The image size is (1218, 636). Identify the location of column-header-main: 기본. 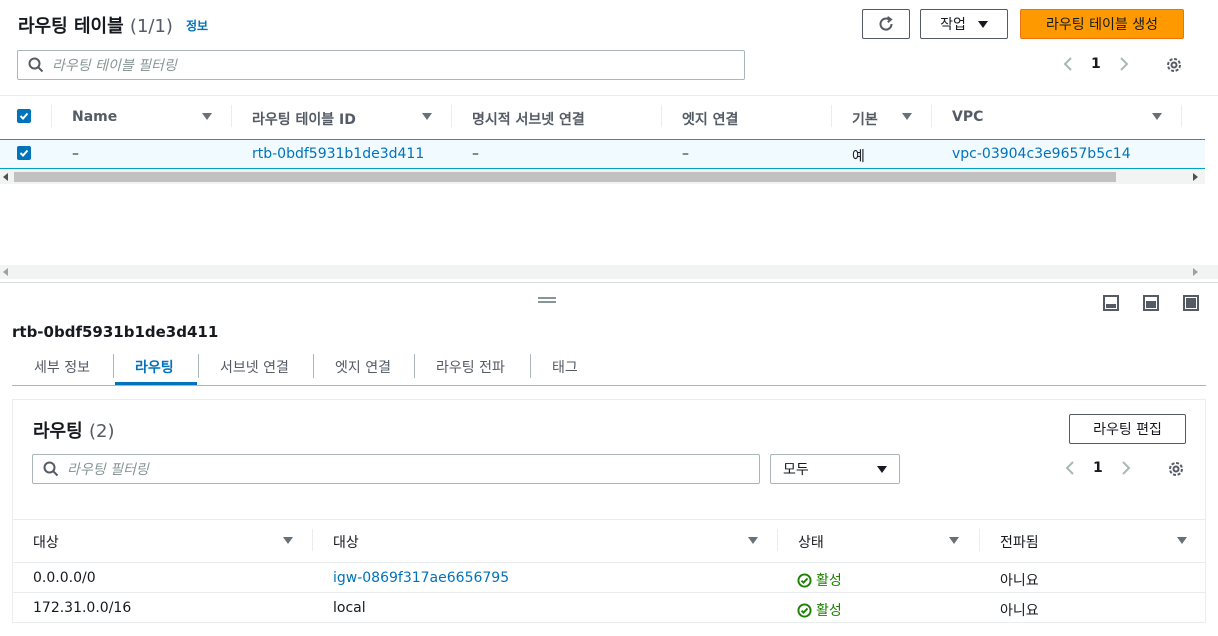
(865, 119).